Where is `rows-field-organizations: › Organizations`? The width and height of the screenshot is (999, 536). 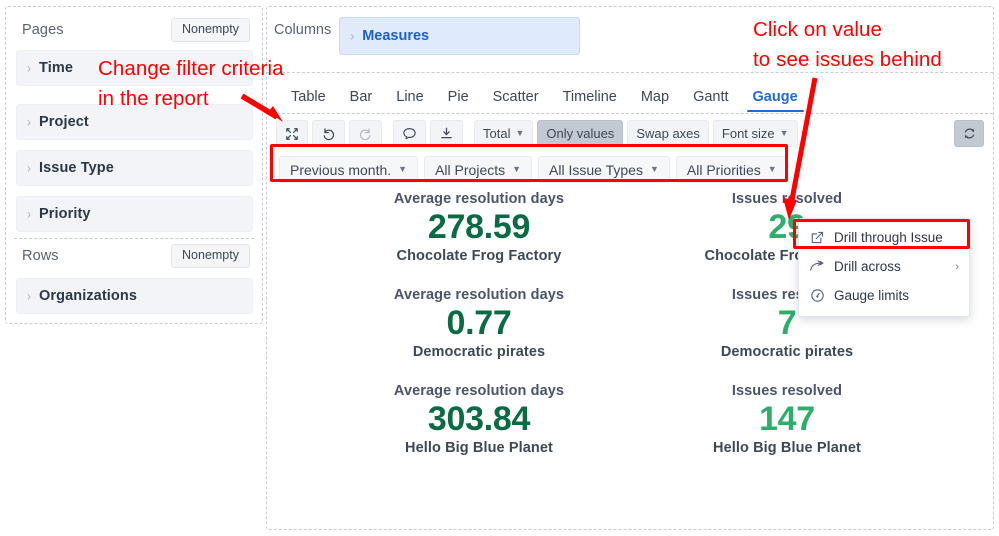 rows-field-organizations: › Organizations is located at coordinates (134, 296).